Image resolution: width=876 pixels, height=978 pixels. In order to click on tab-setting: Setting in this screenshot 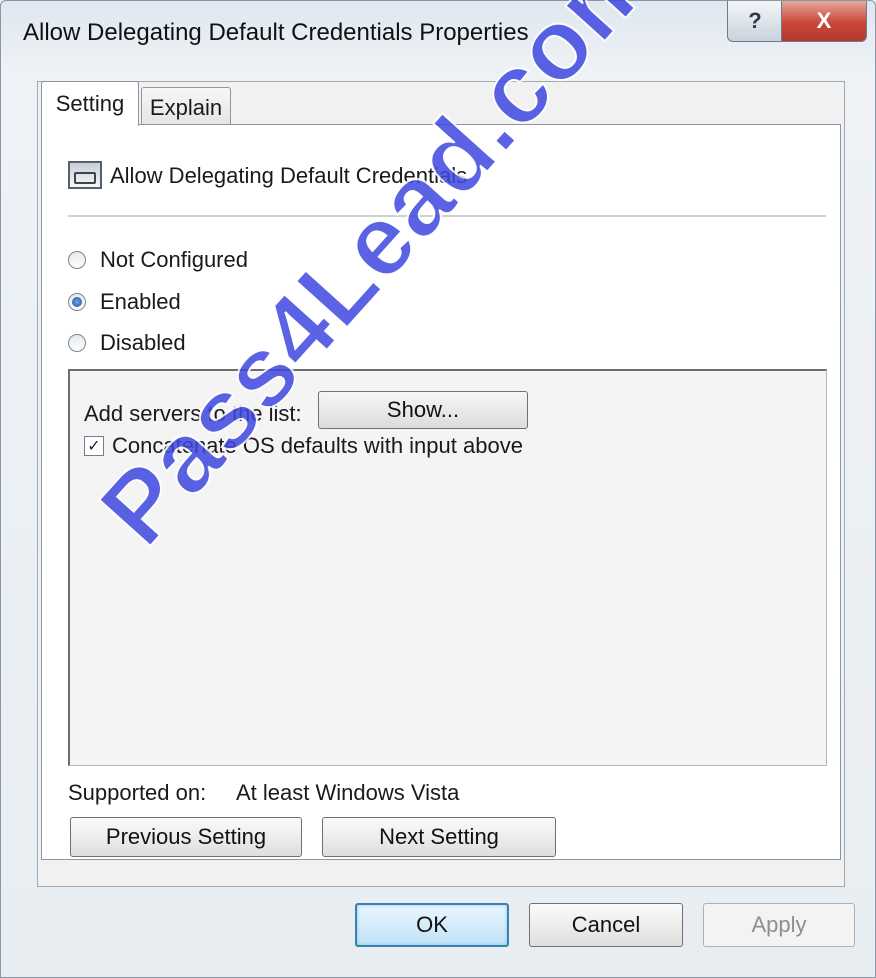, I will do `click(90, 103)`.